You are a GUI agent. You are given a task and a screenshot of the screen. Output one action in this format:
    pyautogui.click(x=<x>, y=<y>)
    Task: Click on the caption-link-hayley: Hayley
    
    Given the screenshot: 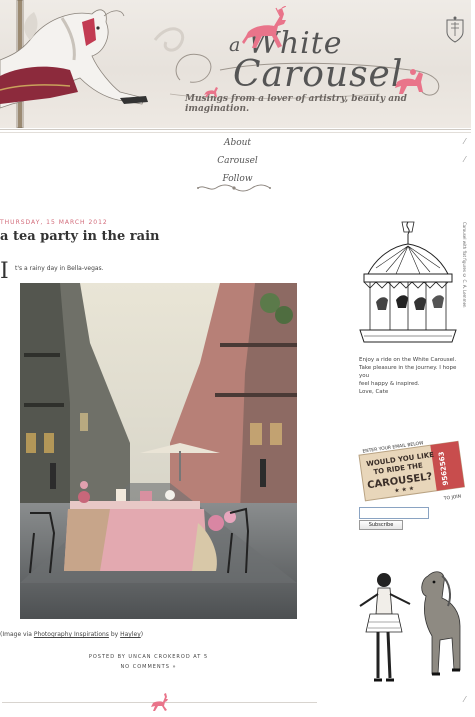 What is the action you would take?
    pyautogui.click(x=130, y=634)
    